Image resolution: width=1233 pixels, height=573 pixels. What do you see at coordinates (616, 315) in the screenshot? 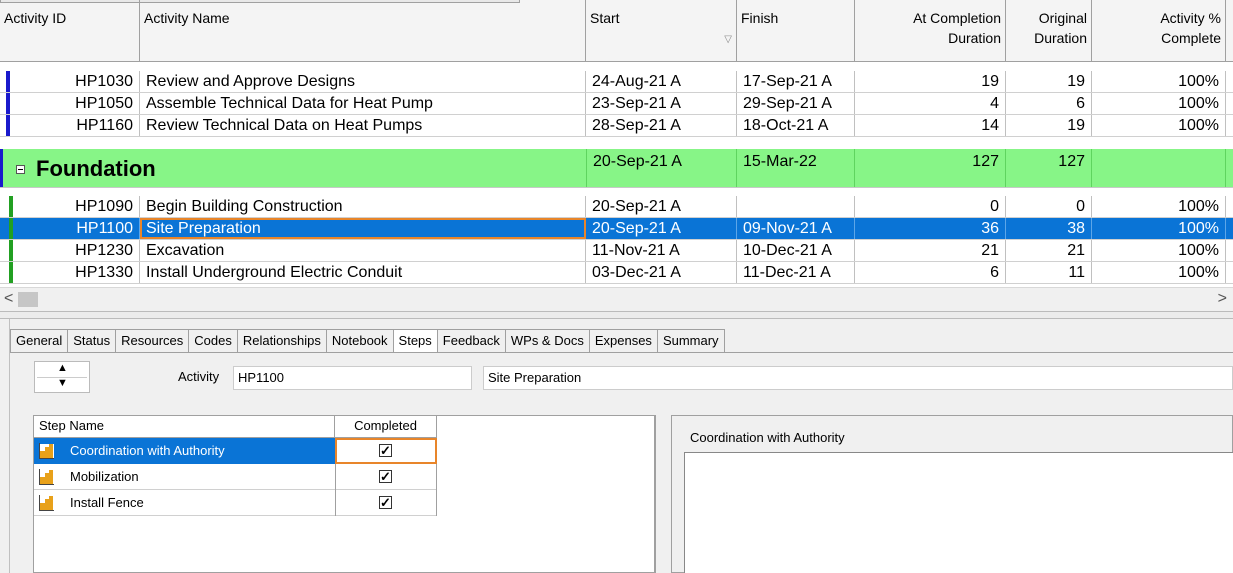
I see `pane-splitter` at bounding box center [616, 315].